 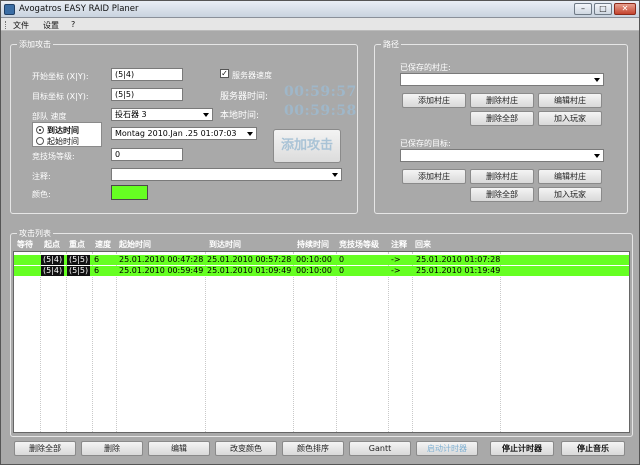 I want to click on minimize-button: –, so click(x=583, y=9).